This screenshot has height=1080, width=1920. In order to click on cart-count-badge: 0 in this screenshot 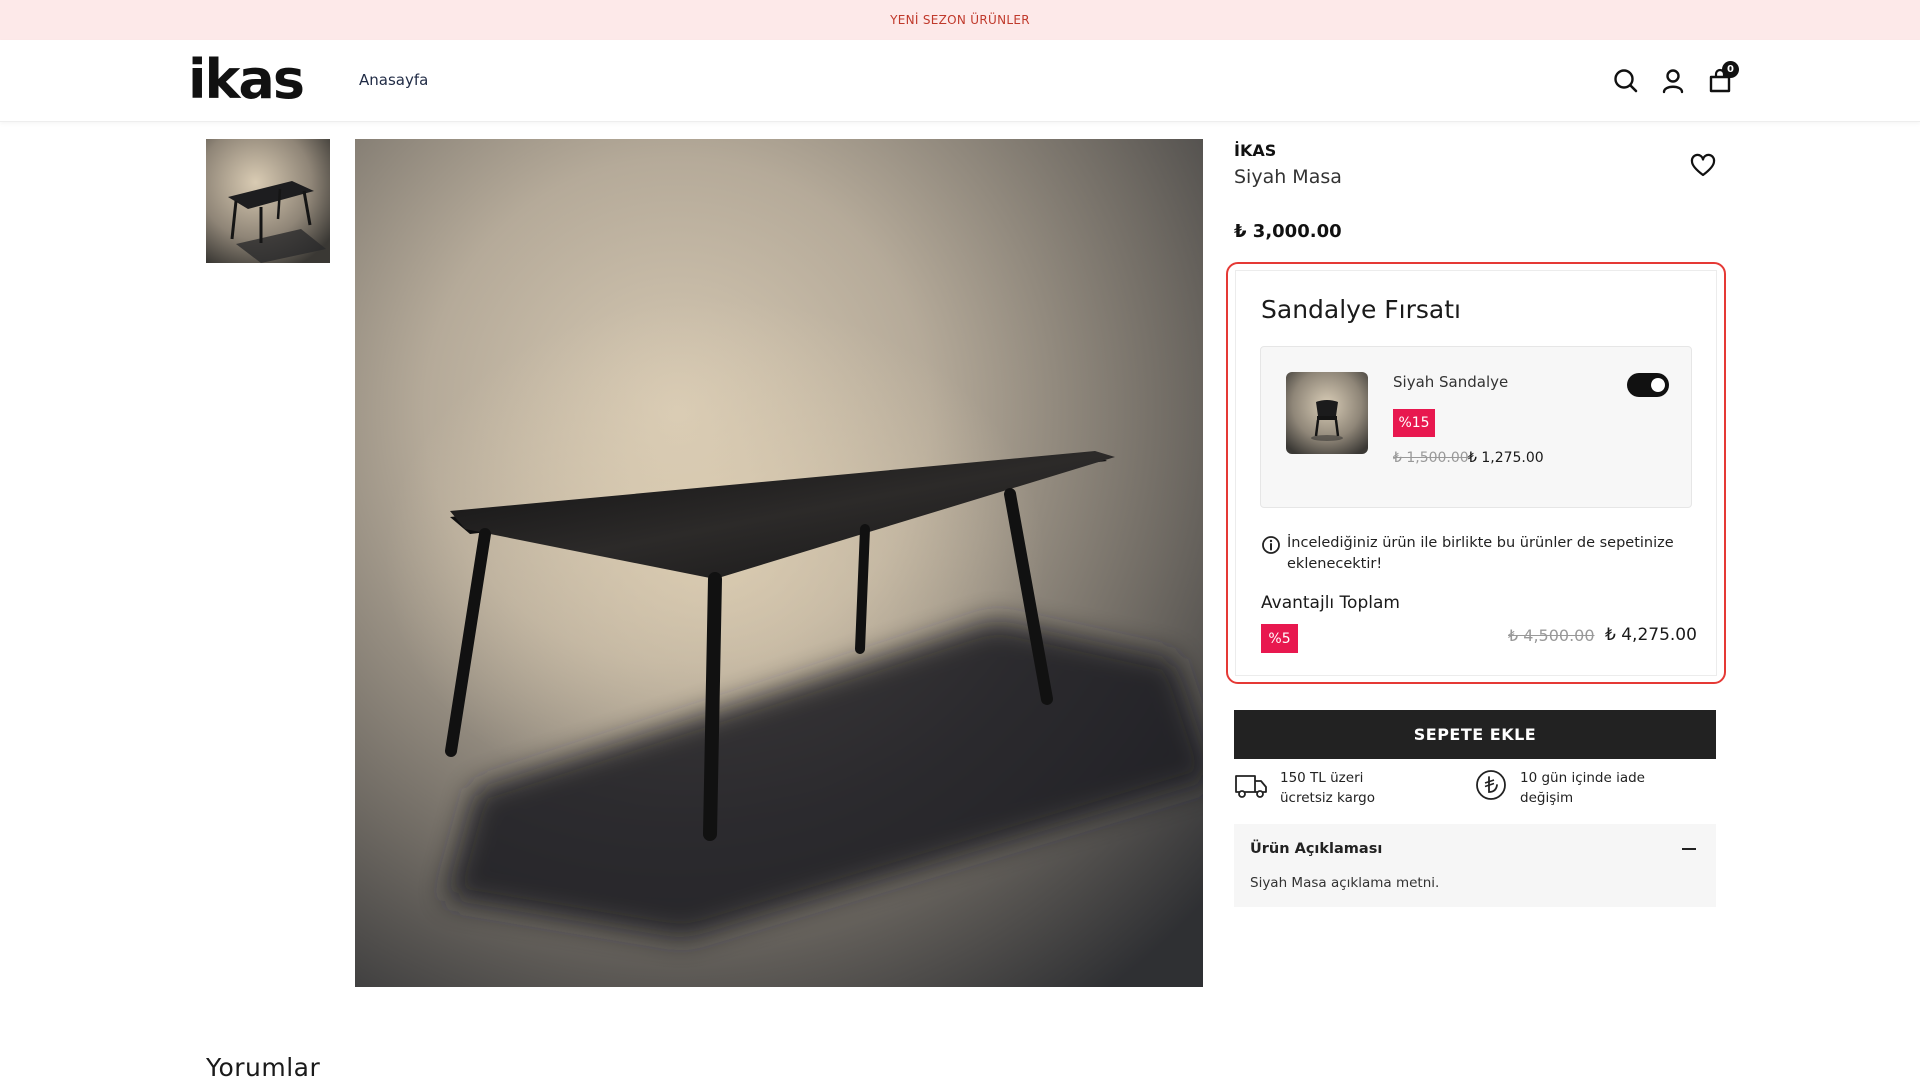, I will do `click(1730, 69)`.